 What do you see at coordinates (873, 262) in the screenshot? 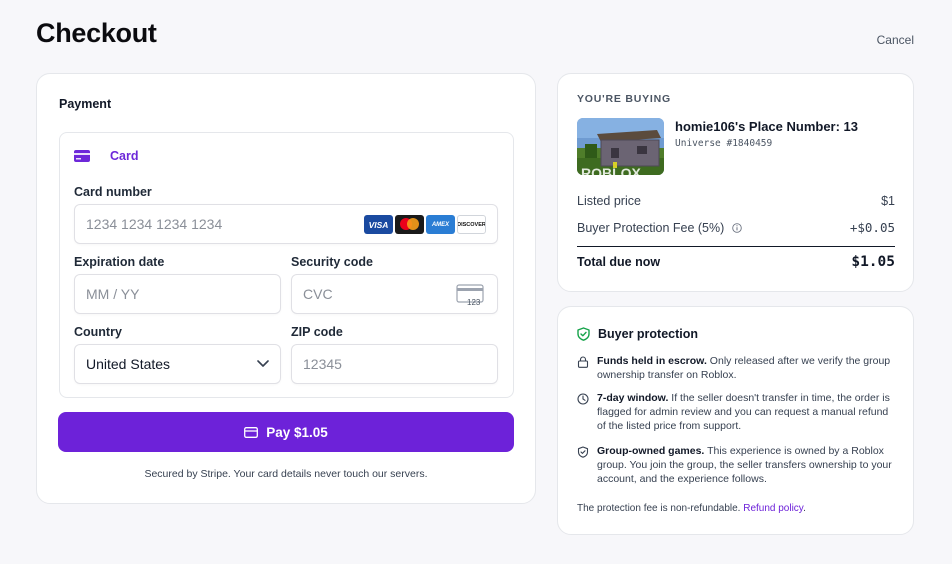
I see `total-value: $1.05` at bounding box center [873, 262].